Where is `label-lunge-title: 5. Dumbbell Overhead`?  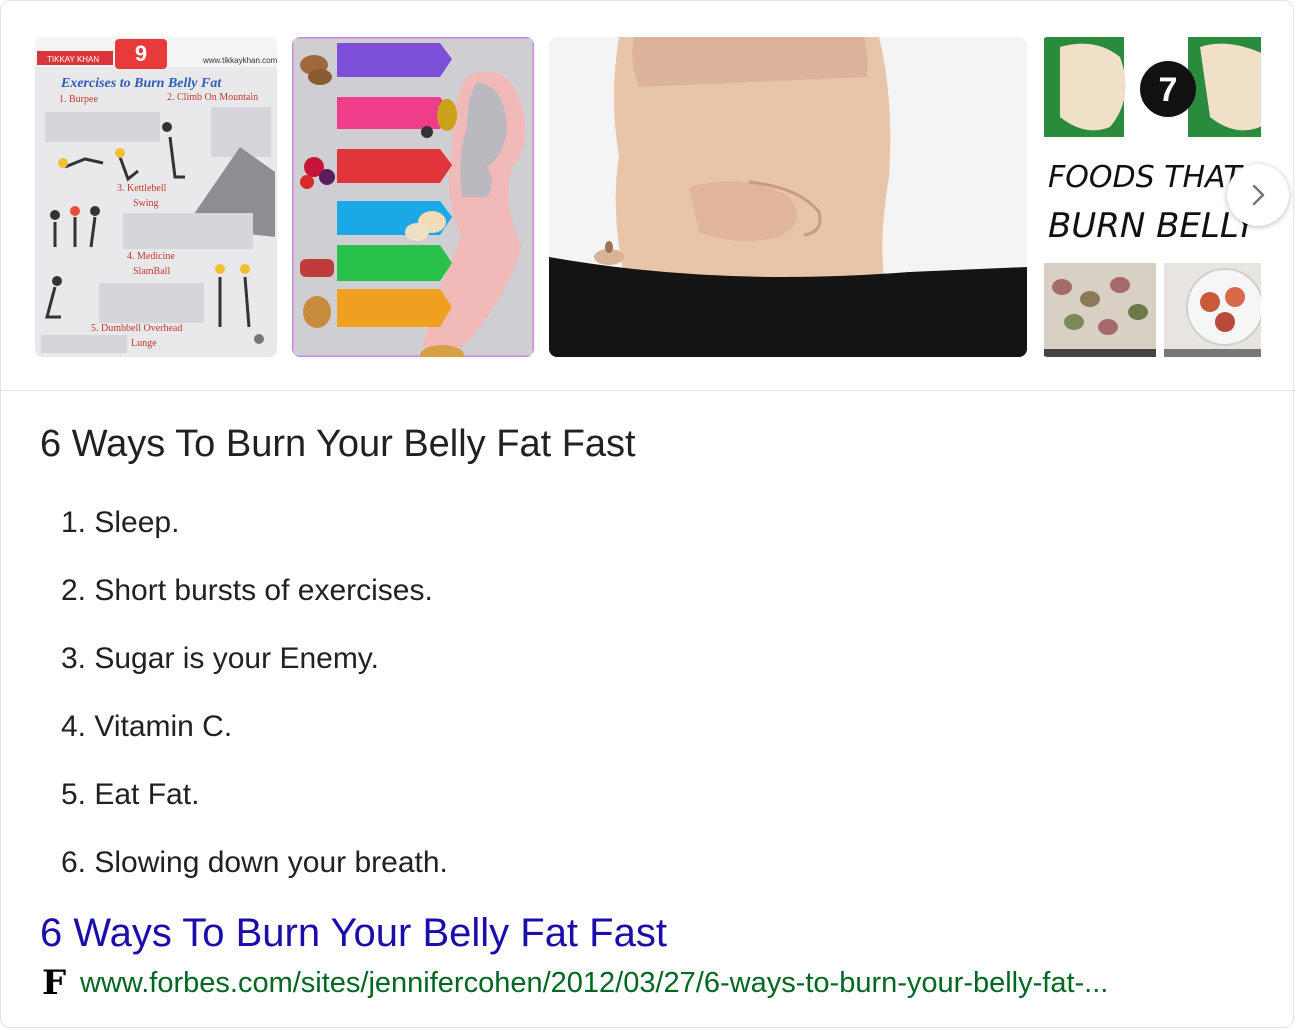 label-lunge-title: 5. Dumbbell Overhead is located at coordinates (136, 328).